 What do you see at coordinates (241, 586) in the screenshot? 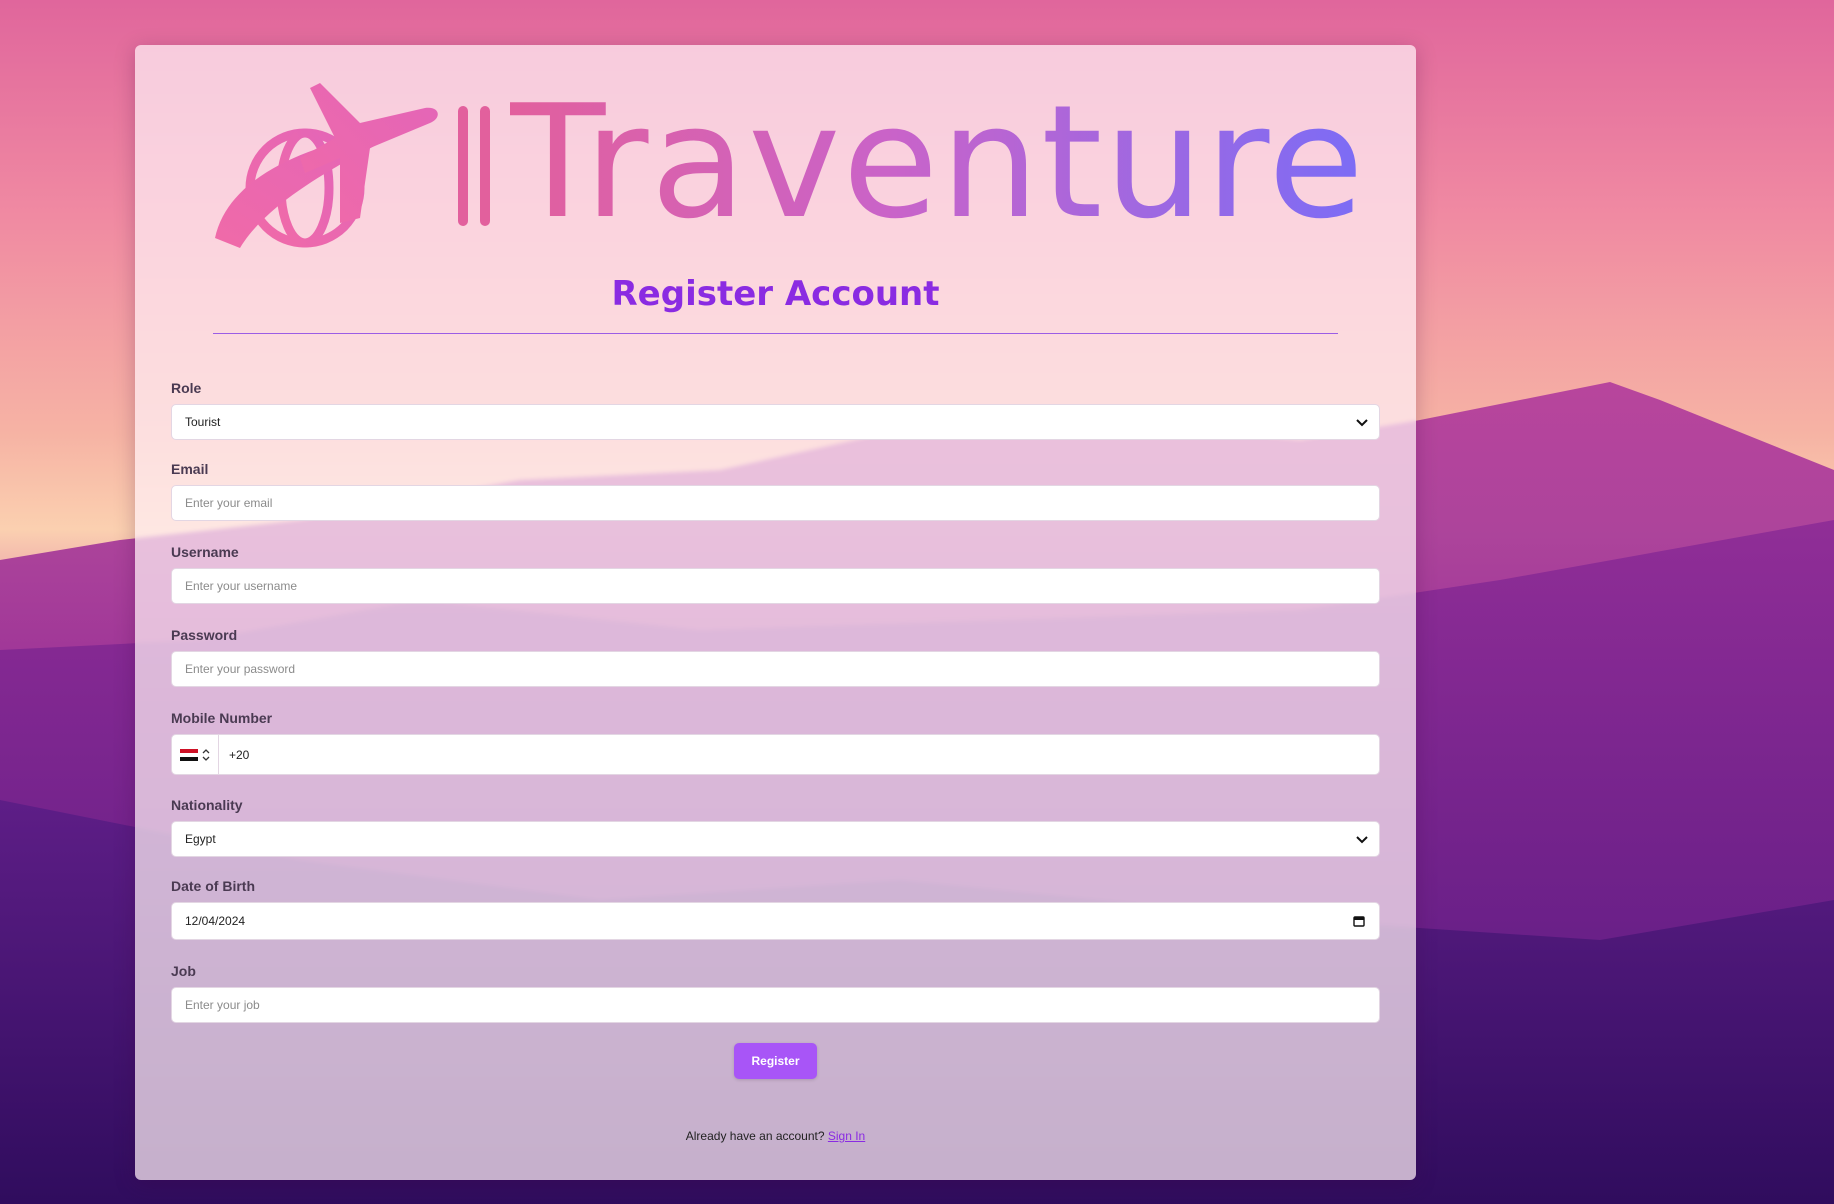
I see `username-placeholder: Enter your username` at bounding box center [241, 586].